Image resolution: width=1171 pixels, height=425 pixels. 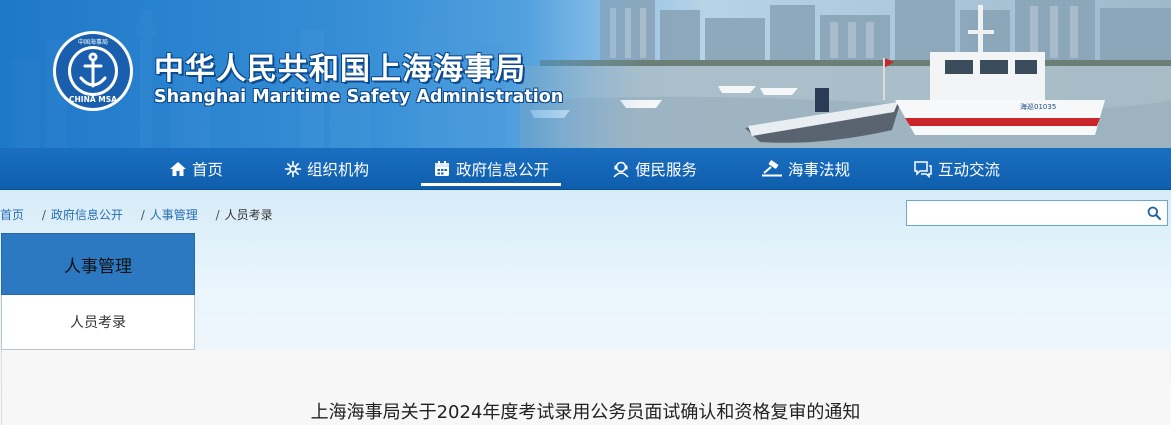 I want to click on nav-regulations: 海事法规, so click(x=805, y=168).